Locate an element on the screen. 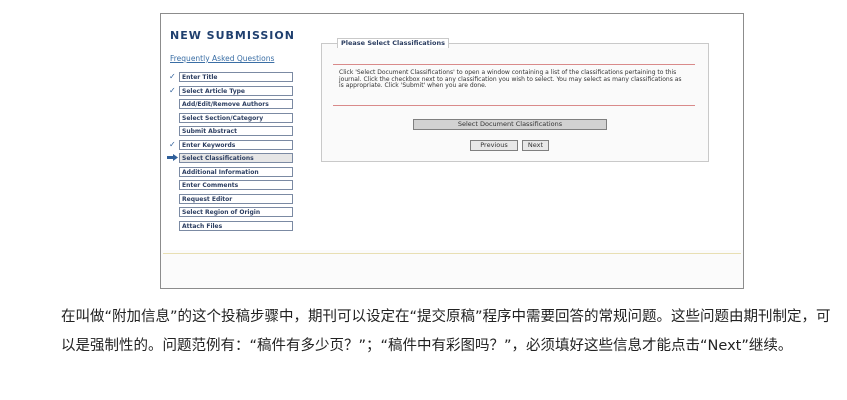  step-label: Enter Keywords is located at coordinates (236, 144).